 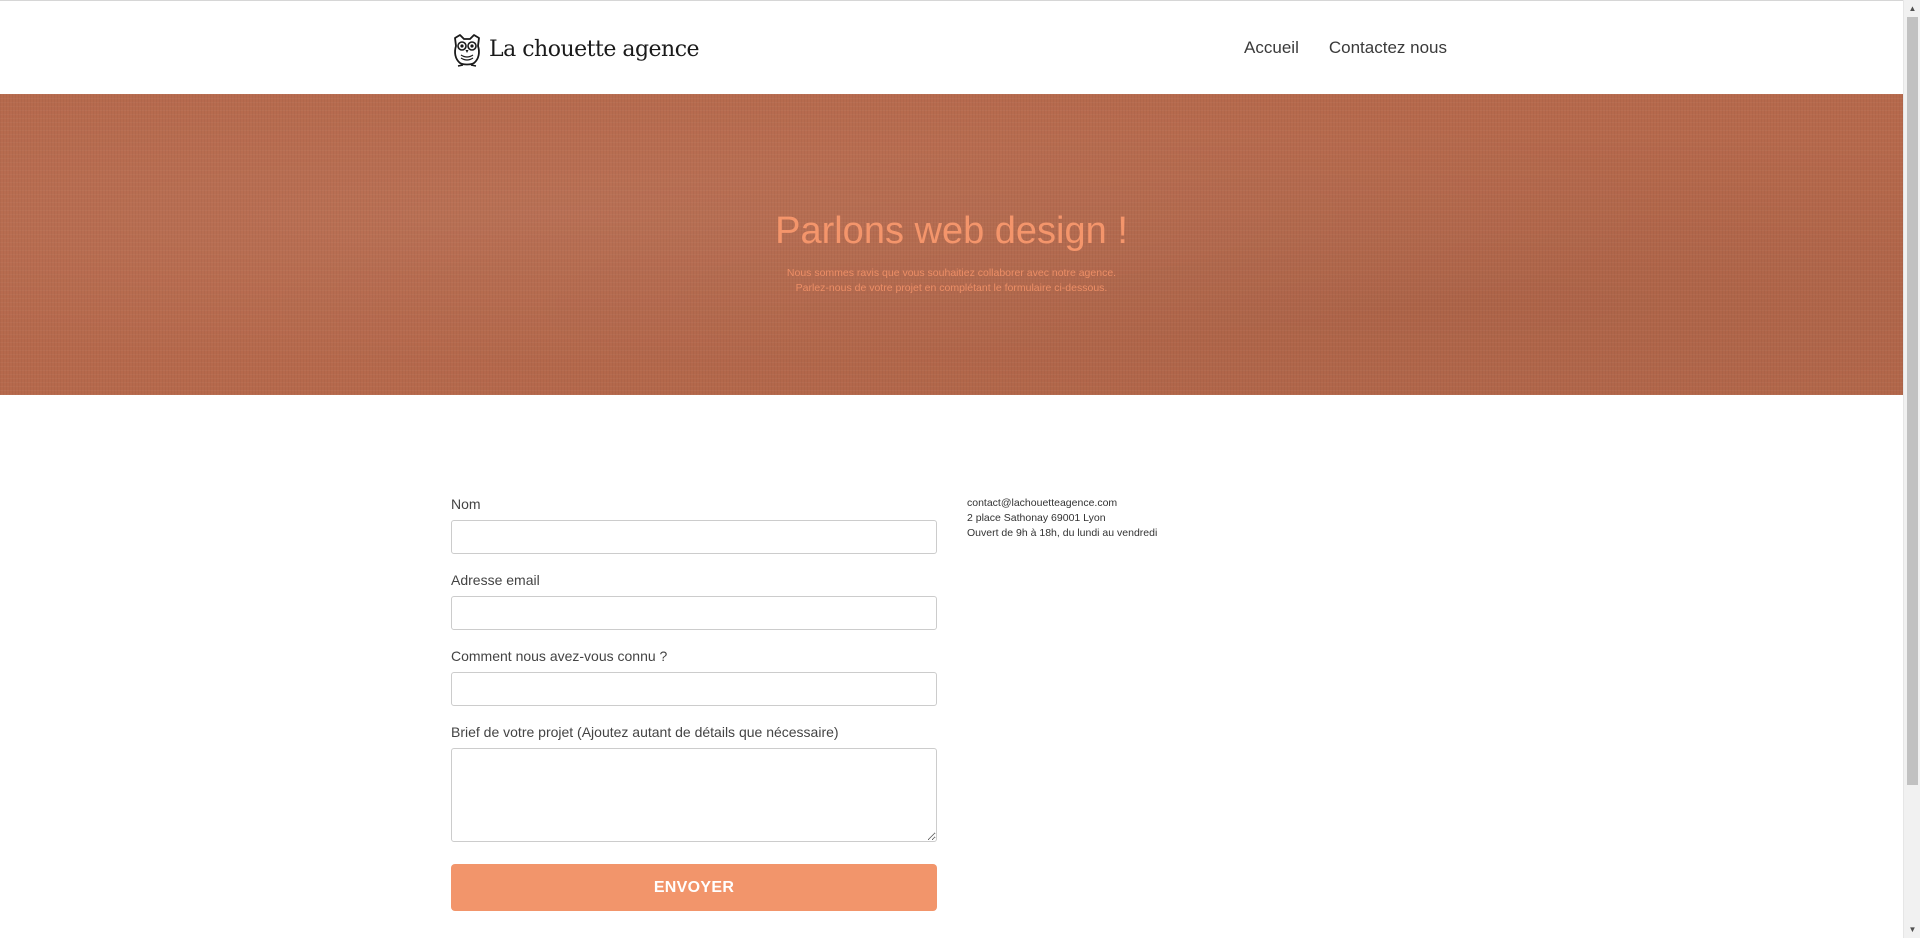 I want to click on email-field-group: Adresse email, so click(x=694, y=601).